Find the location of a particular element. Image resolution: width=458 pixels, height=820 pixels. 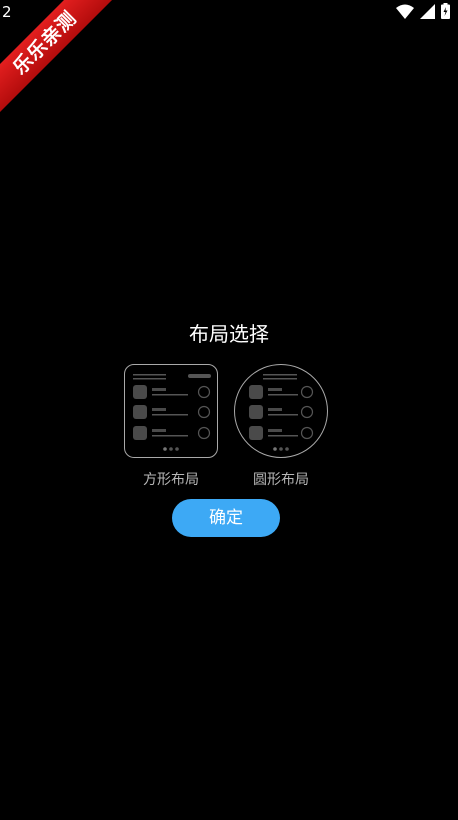

confirm-button: 确定 is located at coordinates (226, 518).